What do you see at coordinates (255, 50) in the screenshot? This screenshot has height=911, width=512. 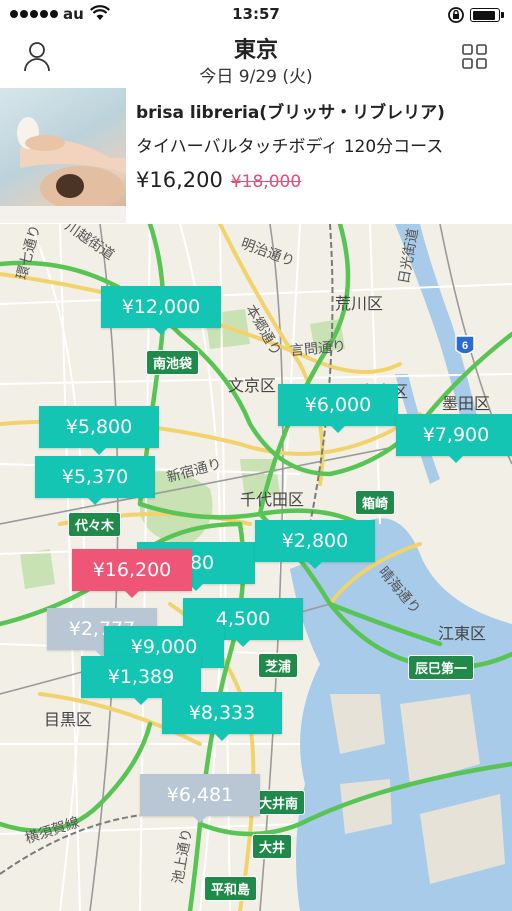 I see `page-title: 東京` at bounding box center [255, 50].